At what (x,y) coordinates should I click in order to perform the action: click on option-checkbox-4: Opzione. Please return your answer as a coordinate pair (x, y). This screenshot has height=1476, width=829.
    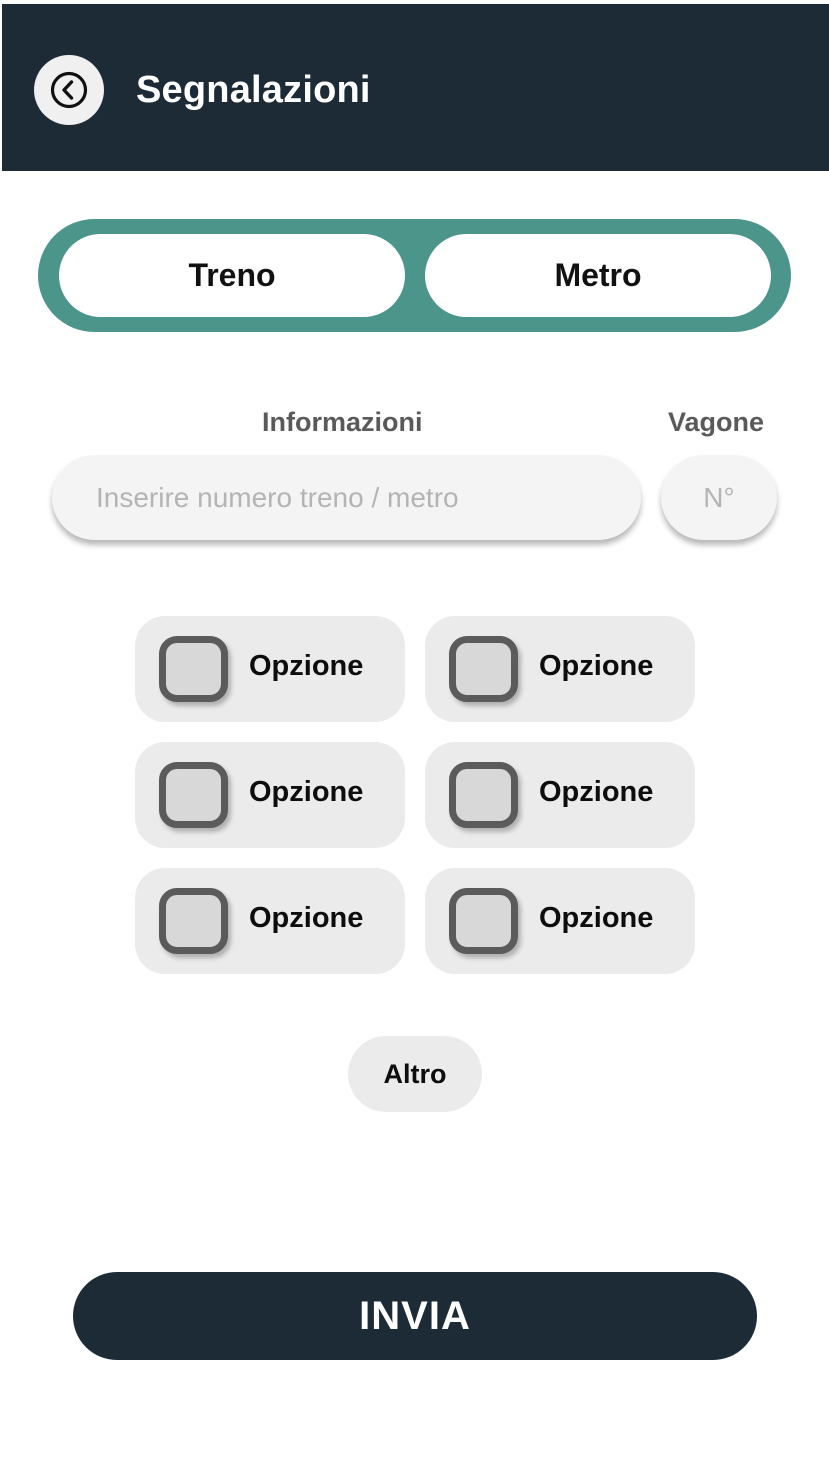
    Looking at the image, I should click on (560, 795).